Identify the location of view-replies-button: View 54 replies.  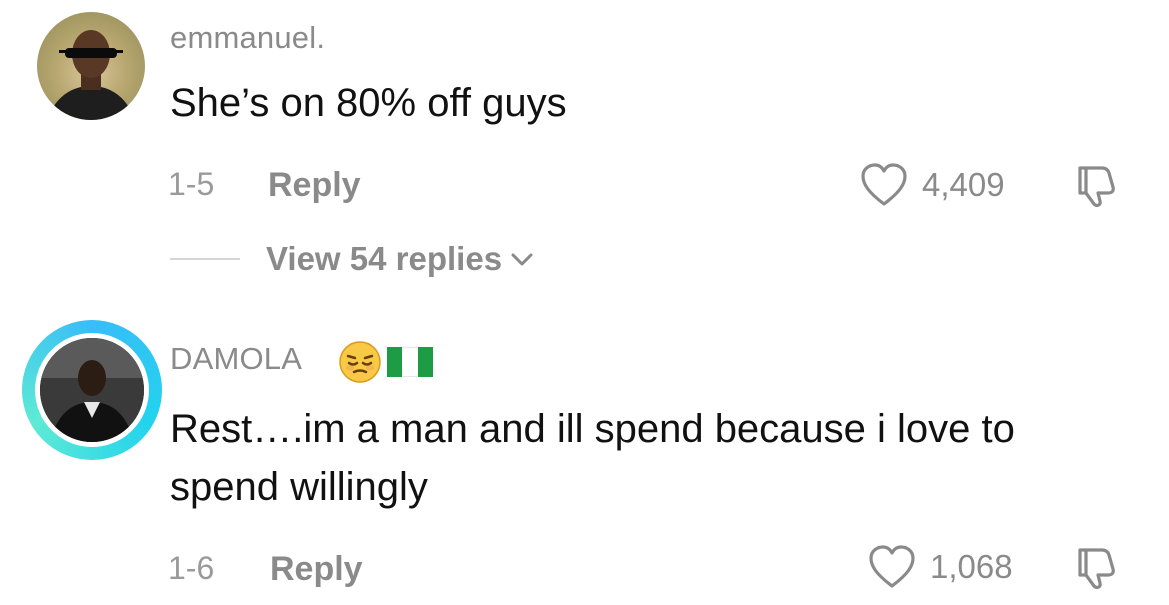
(353, 259).